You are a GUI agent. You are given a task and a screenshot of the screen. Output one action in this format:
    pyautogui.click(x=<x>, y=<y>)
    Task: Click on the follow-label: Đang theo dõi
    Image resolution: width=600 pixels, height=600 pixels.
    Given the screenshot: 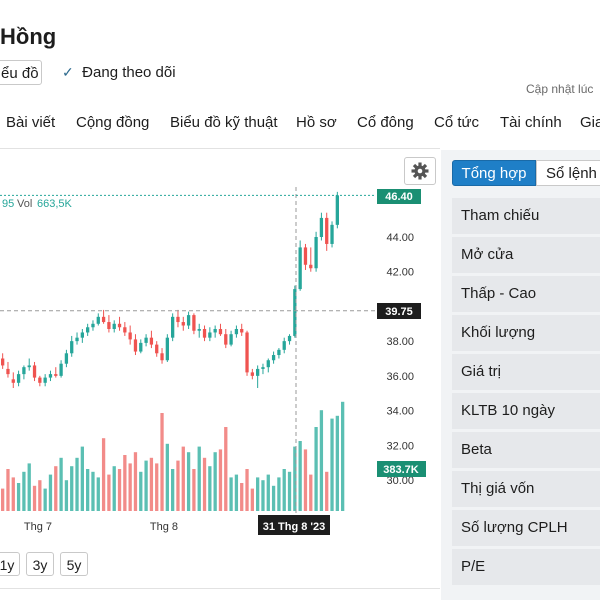 What is the action you would take?
    pyautogui.click(x=129, y=72)
    